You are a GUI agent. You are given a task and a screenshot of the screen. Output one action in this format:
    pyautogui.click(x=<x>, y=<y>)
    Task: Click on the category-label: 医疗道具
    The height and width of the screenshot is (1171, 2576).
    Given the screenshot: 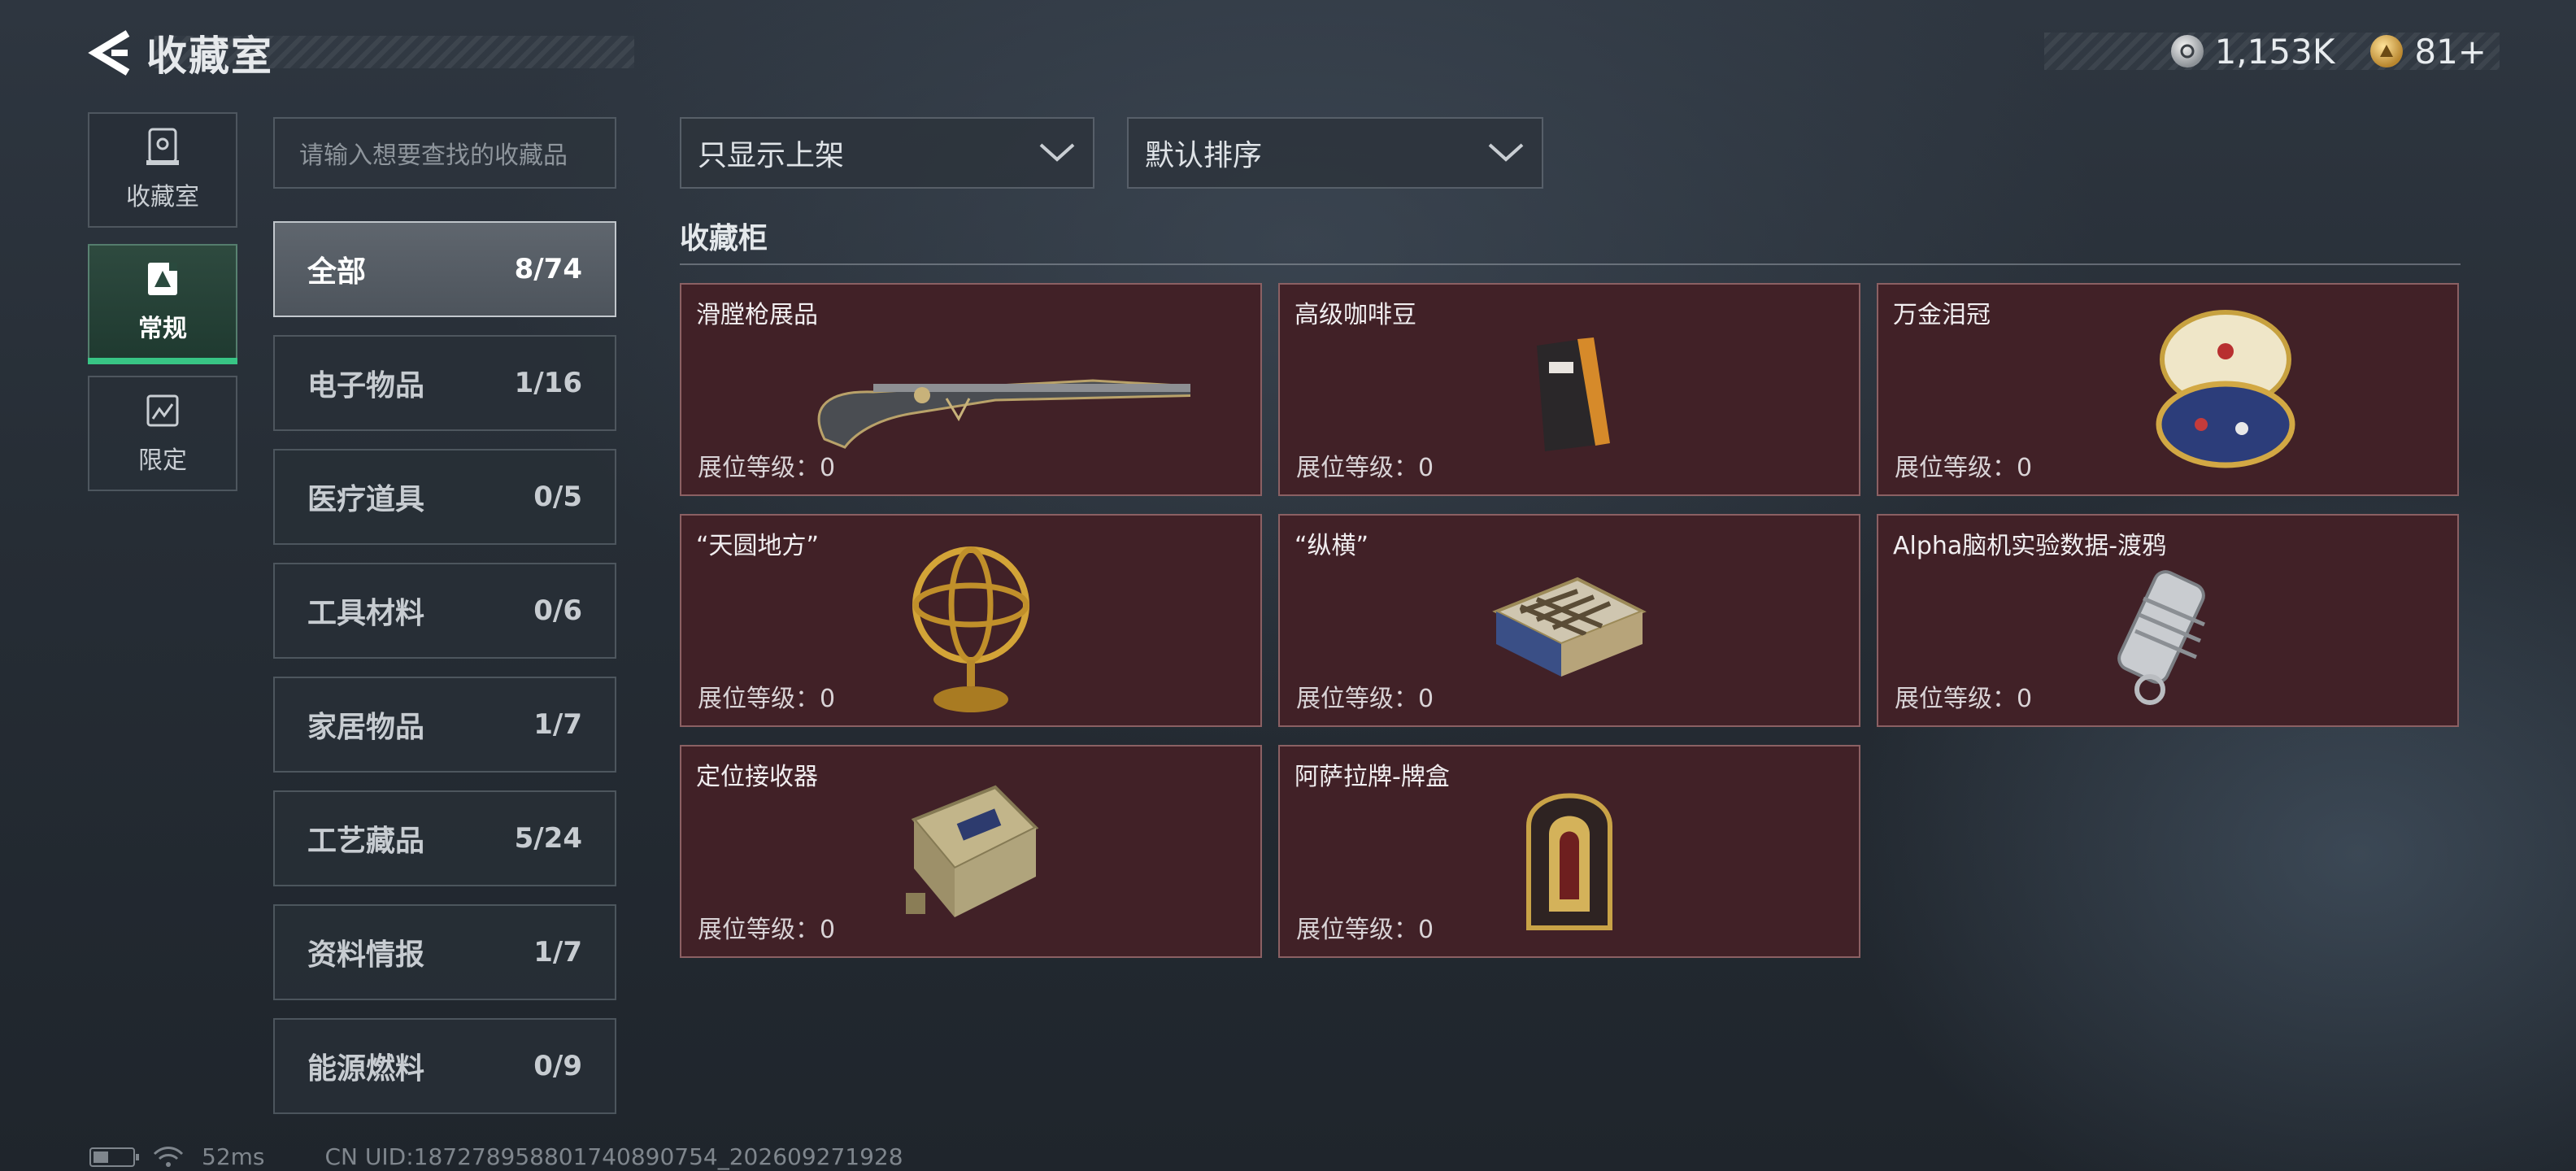 What is the action you would take?
    pyautogui.click(x=366, y=500)
    